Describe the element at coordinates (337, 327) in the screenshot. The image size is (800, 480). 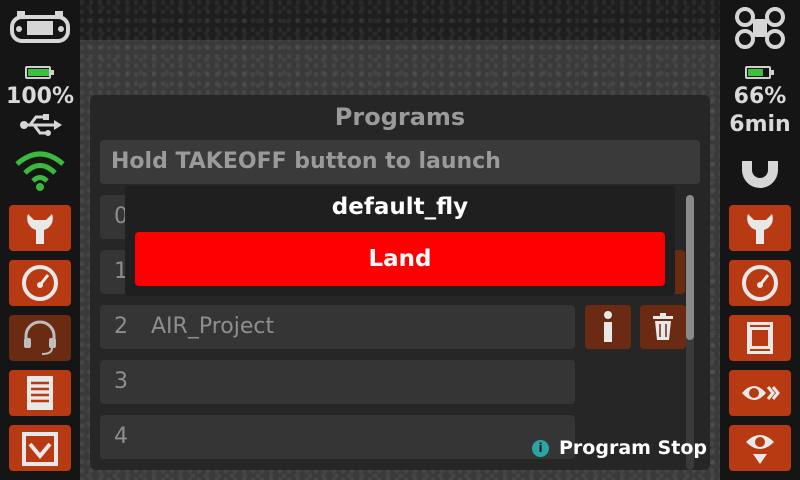
I see `program-row-2: 2 AIR_Project` at that location.